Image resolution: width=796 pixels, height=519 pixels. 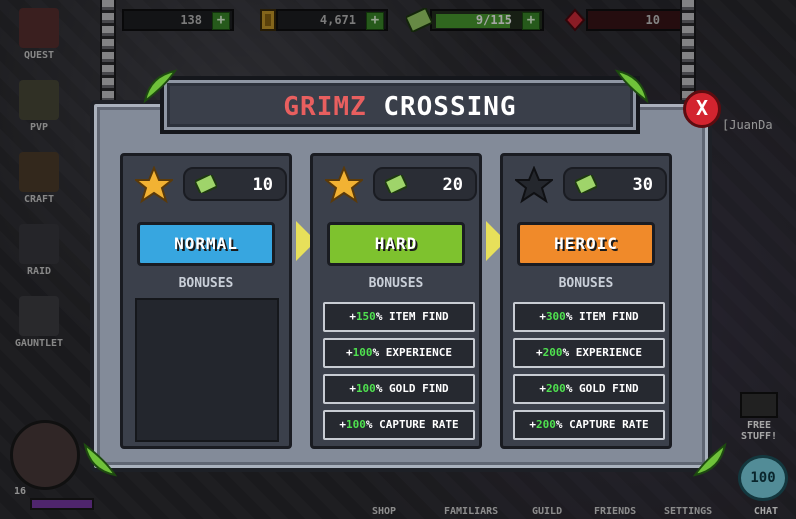 I want to click on cost-box: 30, so click(x=615, y=184).